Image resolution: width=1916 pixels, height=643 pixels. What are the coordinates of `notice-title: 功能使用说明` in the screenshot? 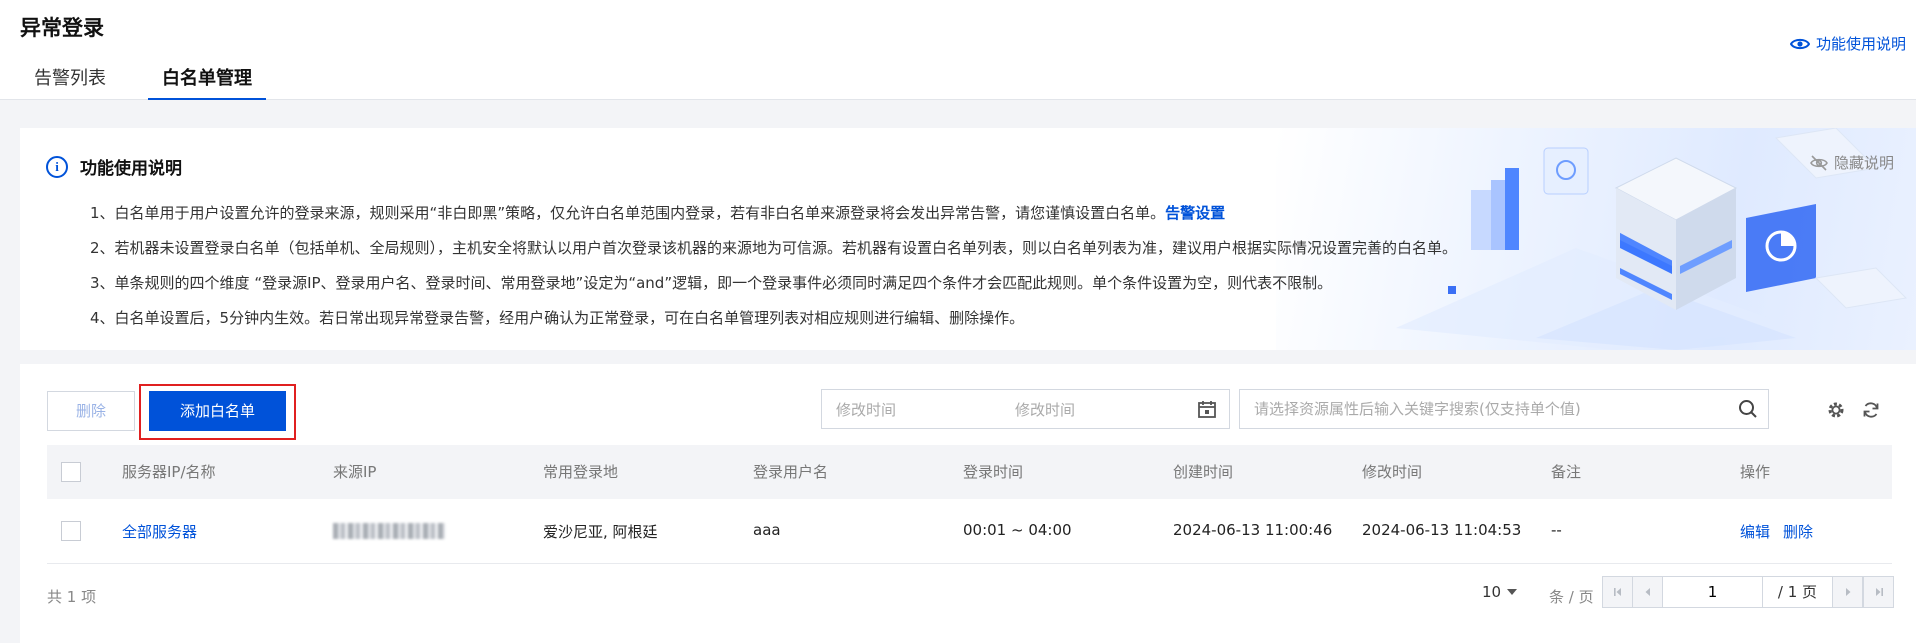 It's located at (131, 169).